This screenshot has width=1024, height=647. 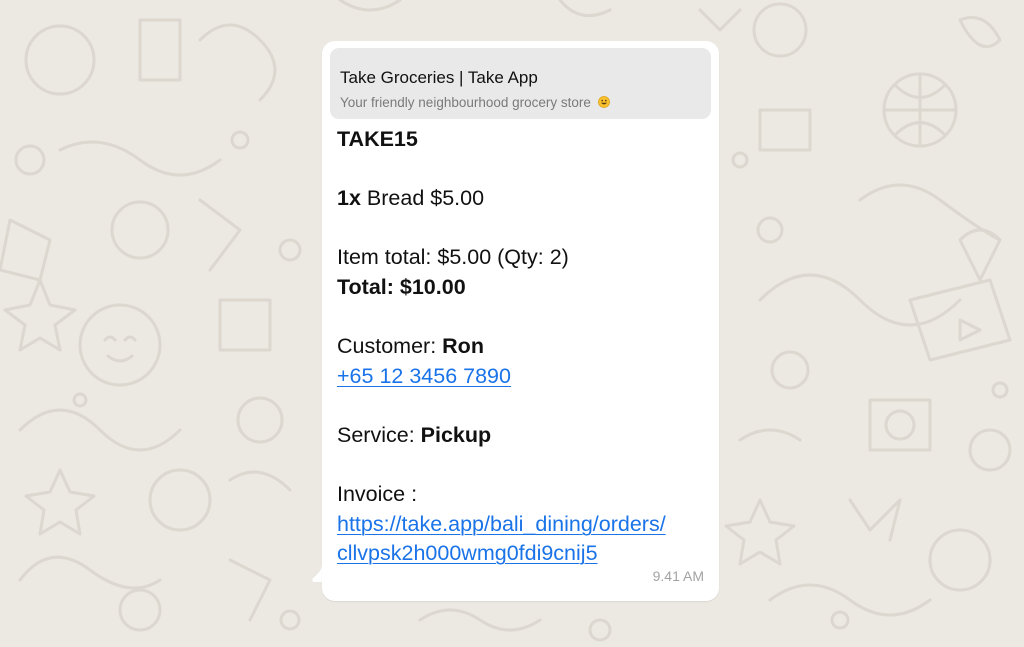 I want to click on invoice-link-line-1: https://take.app/bali_dining/orders/, so click(x=501, y=524).